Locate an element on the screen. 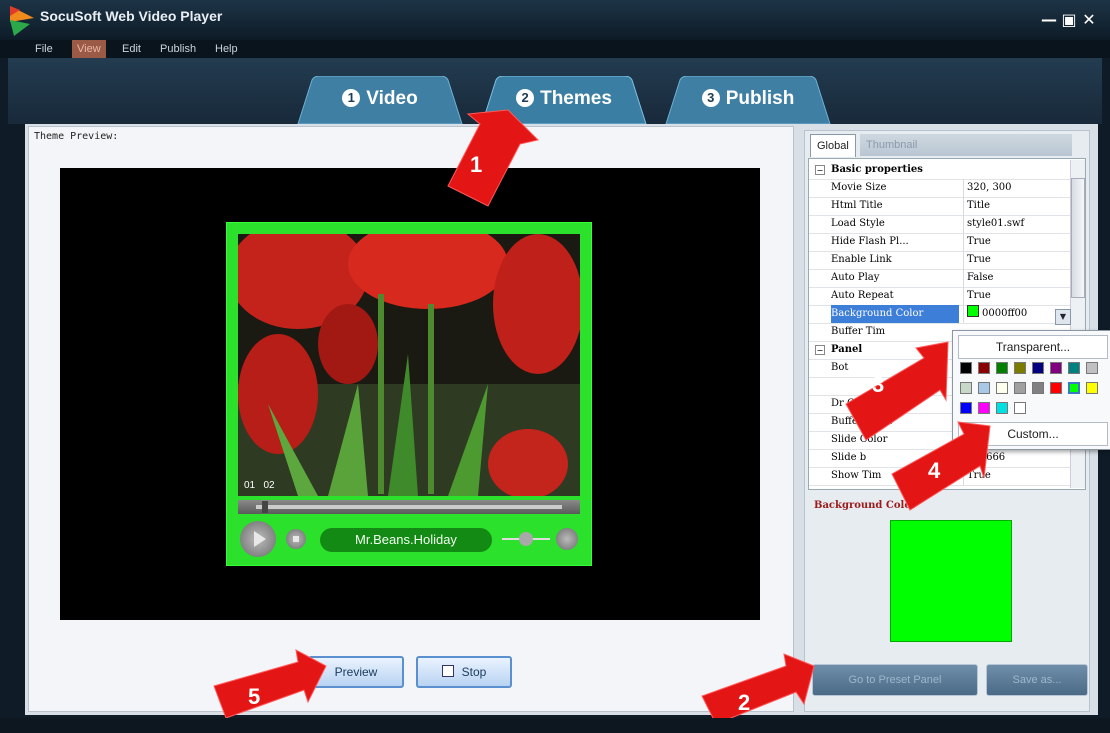 This screenshot has width=1110, height=733. menu-view: View is located at coordinates (89, 49).